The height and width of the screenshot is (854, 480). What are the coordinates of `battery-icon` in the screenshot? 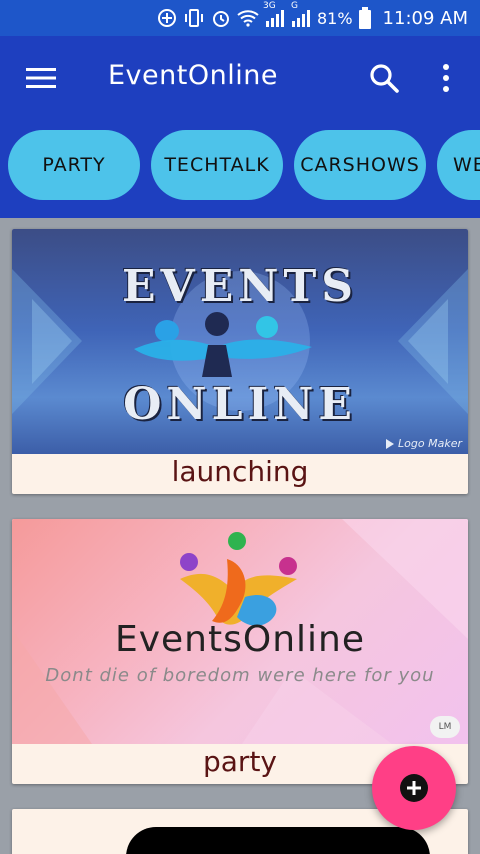 It's located at (364, 18).